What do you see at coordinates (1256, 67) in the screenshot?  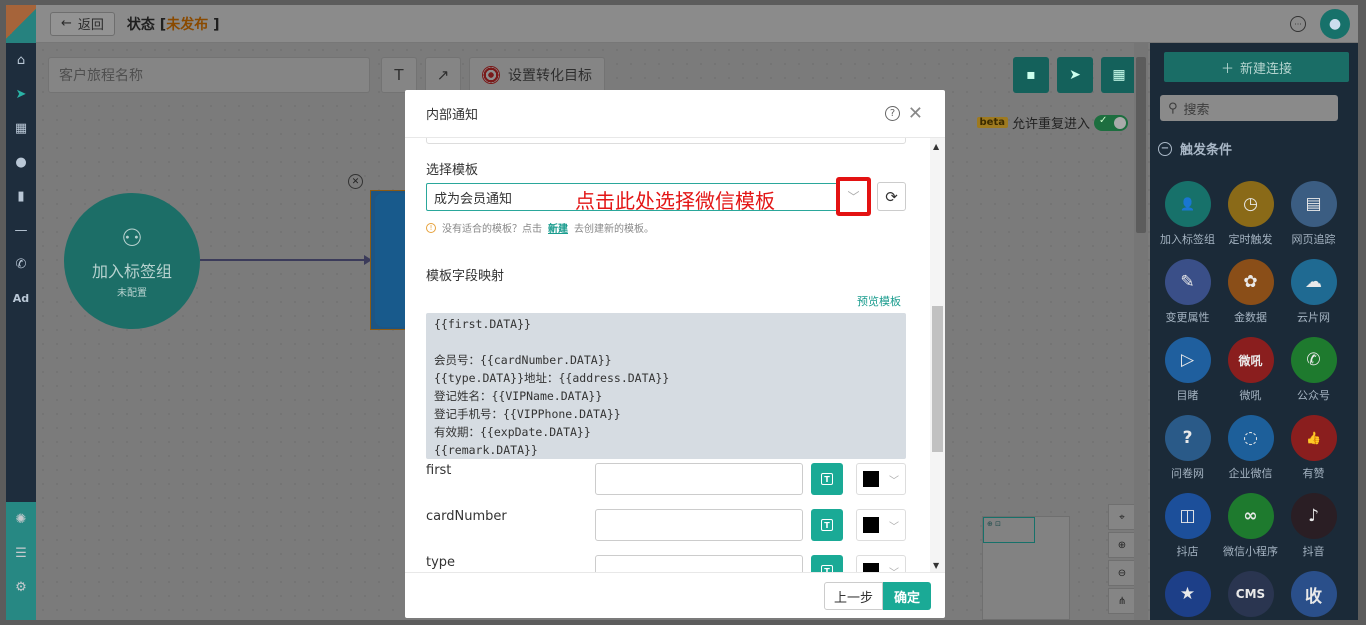 I see `new-connection-button: ＋ 新建连接` at bounding box center [1256, 67].